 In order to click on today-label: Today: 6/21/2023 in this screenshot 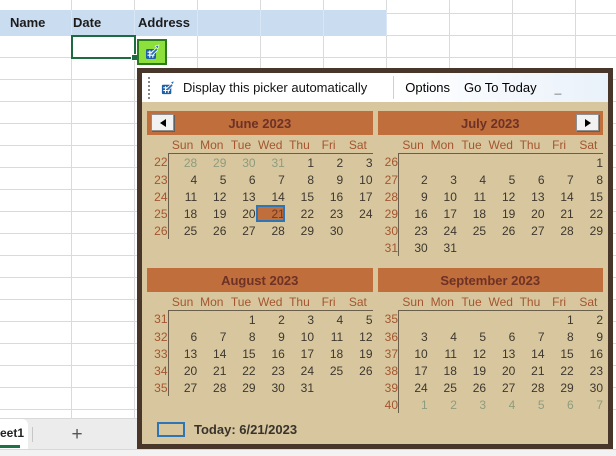, I will do `click(245, 429)`.